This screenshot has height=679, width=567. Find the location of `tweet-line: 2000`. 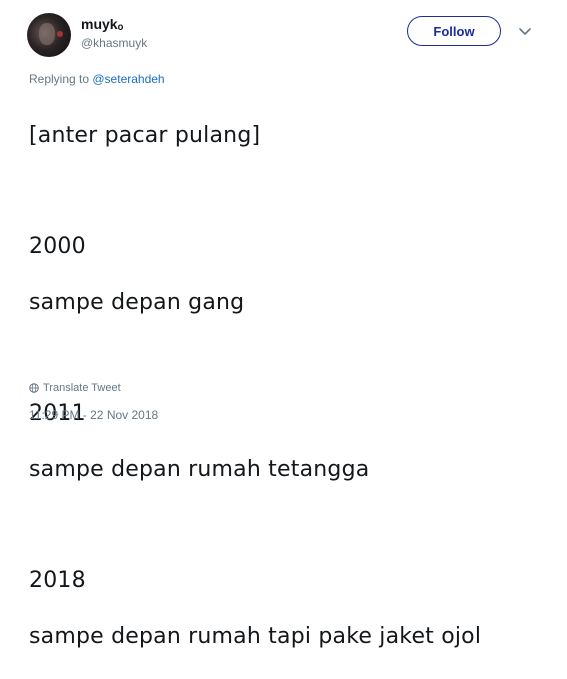

tweet-line: 2000 is located at coordinates (57, 246).